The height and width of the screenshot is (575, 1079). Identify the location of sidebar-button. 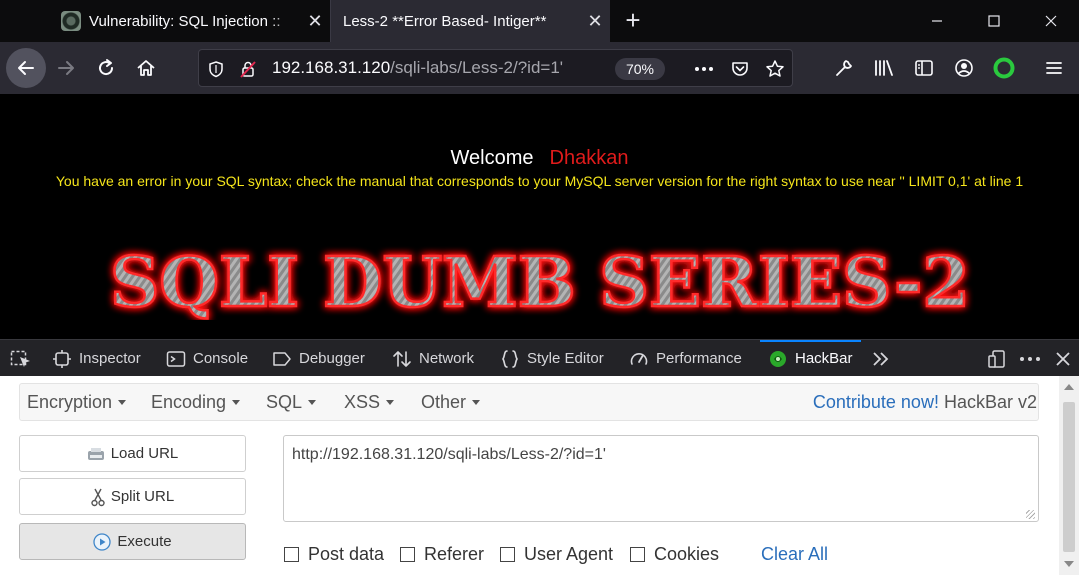
(924, 68).